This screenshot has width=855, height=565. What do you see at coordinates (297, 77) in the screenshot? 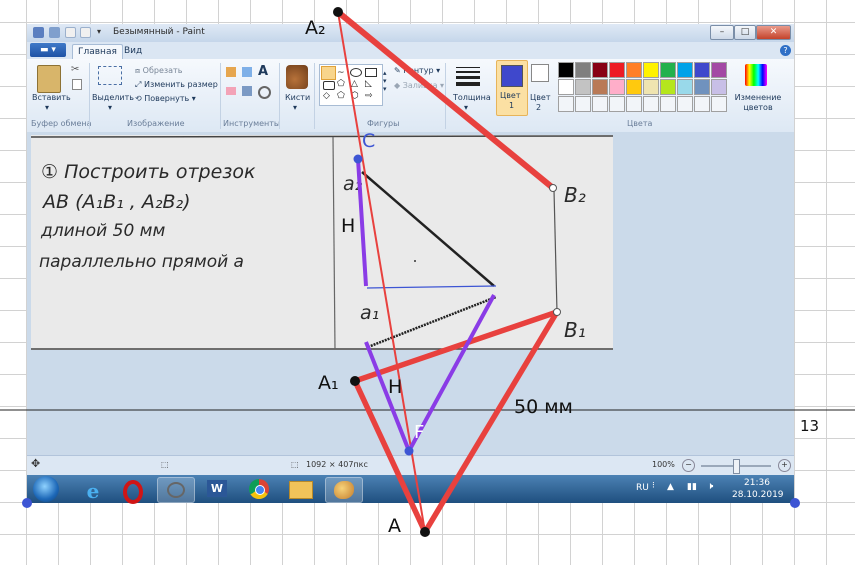
I see `brushes-icon` at bounding box center [297, 77].